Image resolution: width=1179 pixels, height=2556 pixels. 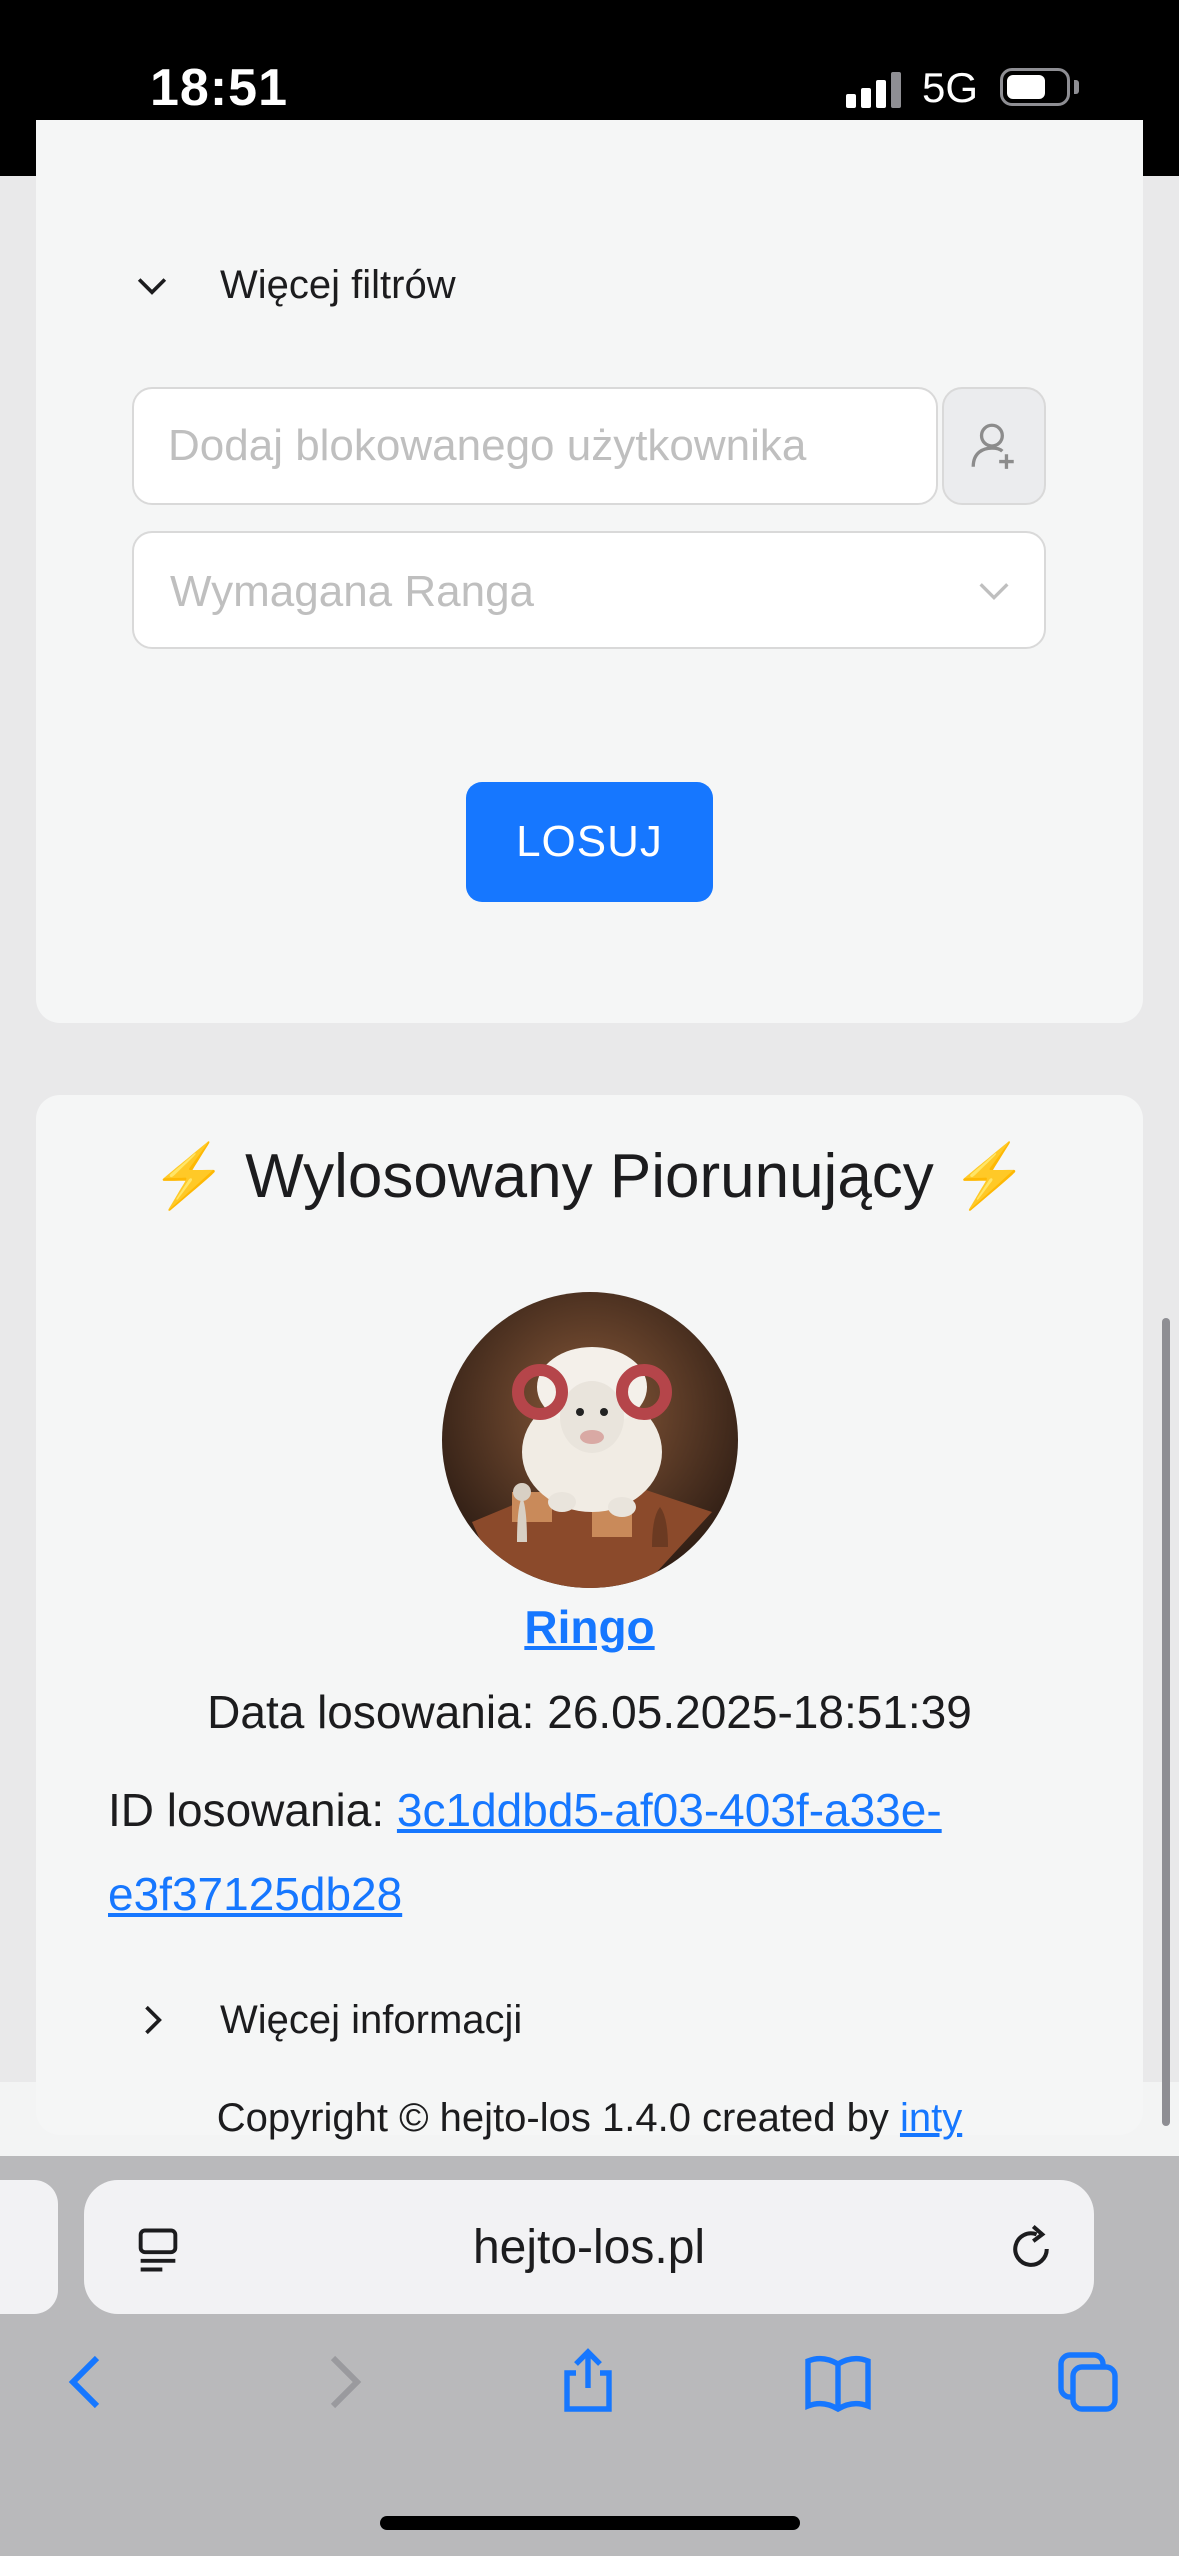 I want to click on result-title: ⚡ Wylosowany Piorunujący ⚡, so click(x=589, y=1176).